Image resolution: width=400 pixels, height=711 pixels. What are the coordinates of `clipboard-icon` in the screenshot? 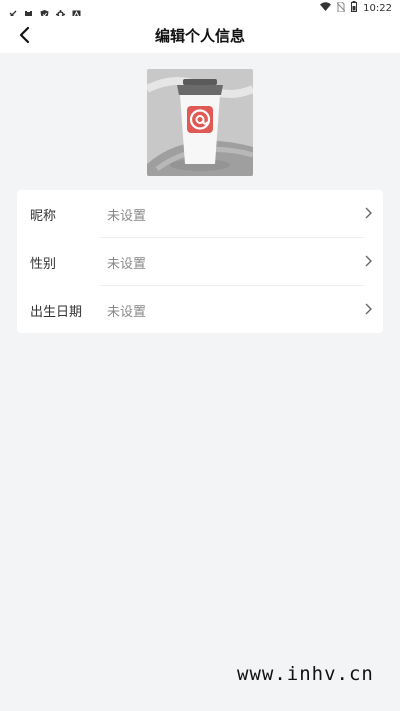 It's located at (28, 11).